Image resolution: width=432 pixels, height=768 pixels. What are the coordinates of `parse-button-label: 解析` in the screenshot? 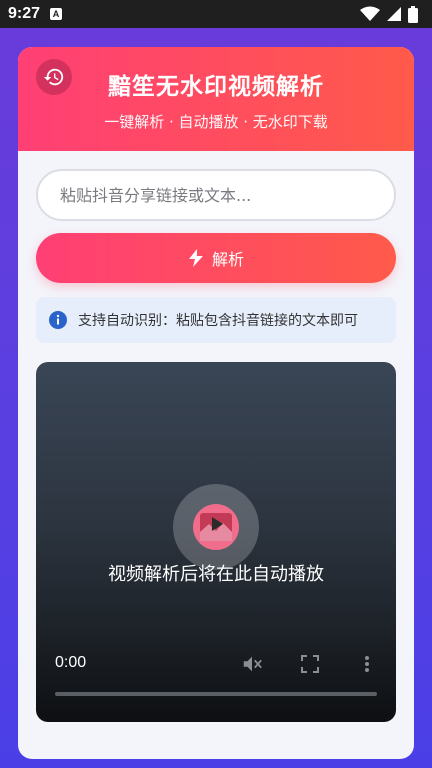 It's located at (227, 259).